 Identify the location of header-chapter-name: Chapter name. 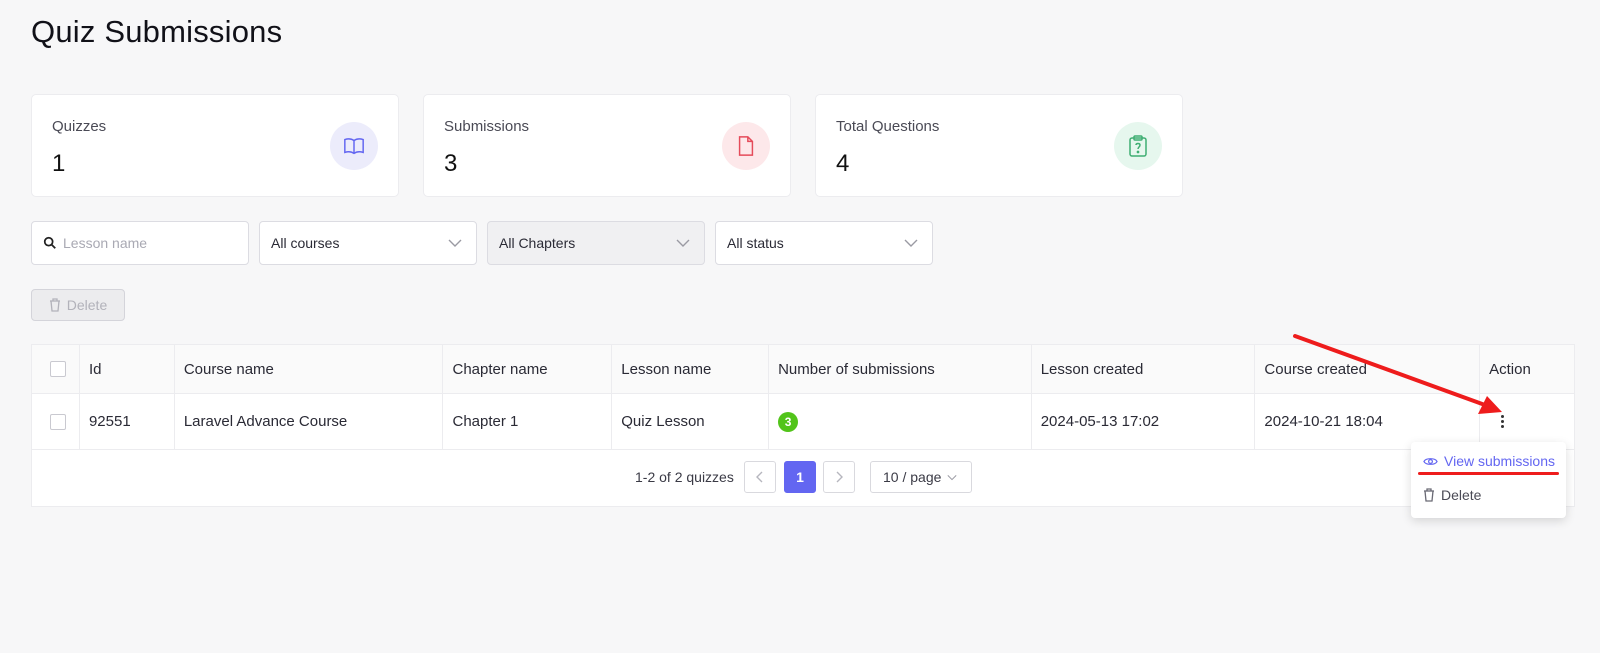
(528, 369).